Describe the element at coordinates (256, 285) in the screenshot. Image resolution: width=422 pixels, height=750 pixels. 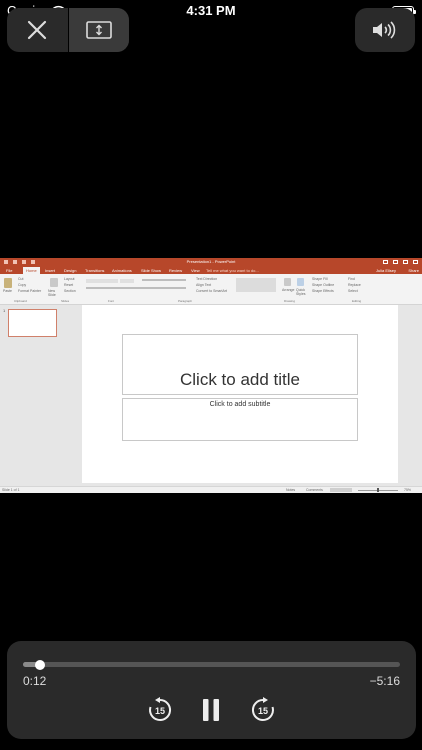
I see `shapes-gallery` at that location.